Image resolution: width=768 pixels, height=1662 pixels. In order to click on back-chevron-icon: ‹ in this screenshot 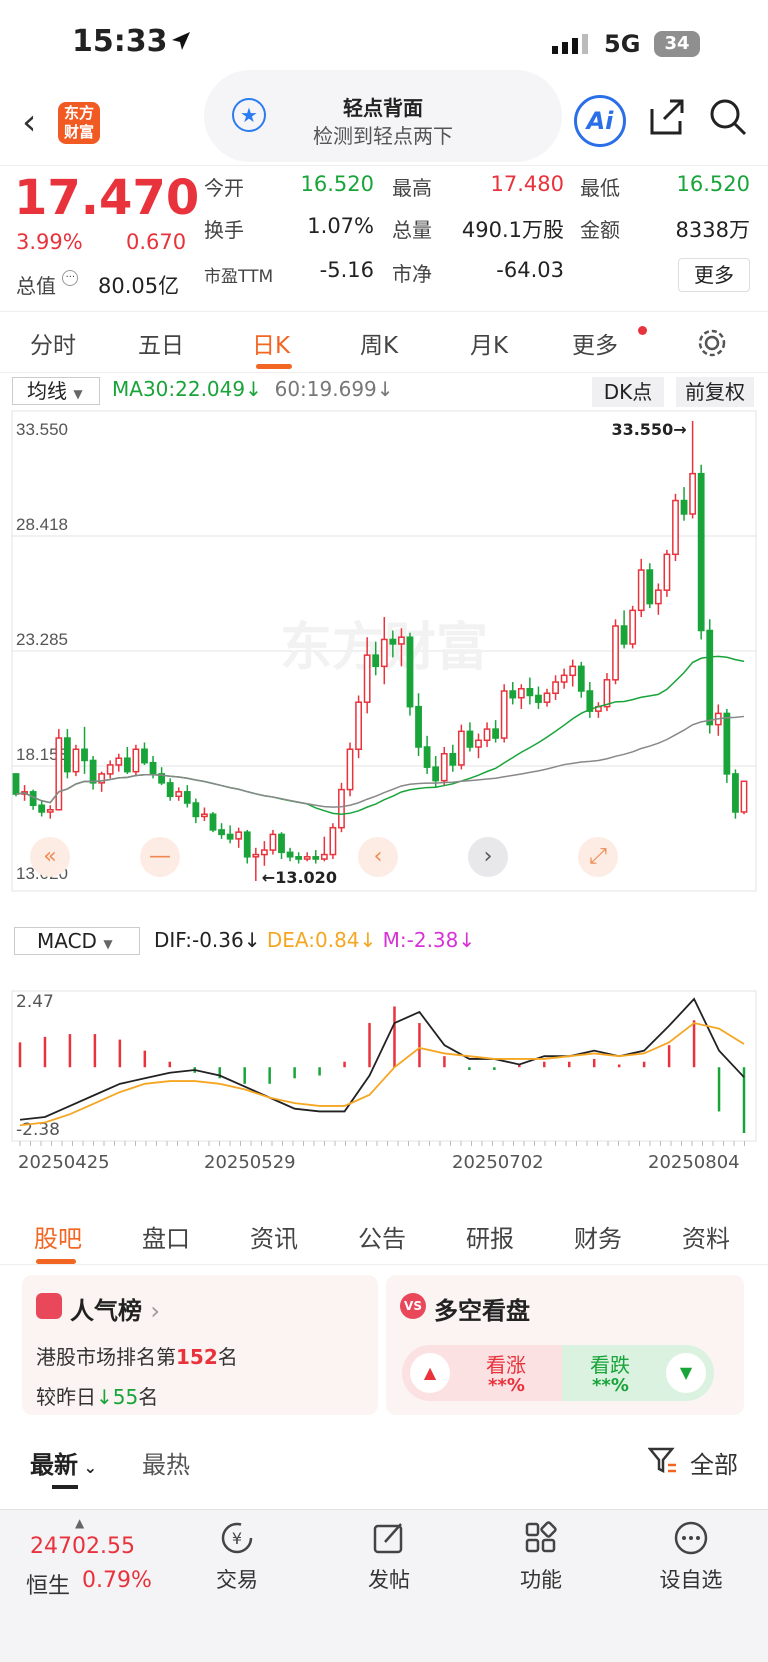, I will do `click(29, 122)`.